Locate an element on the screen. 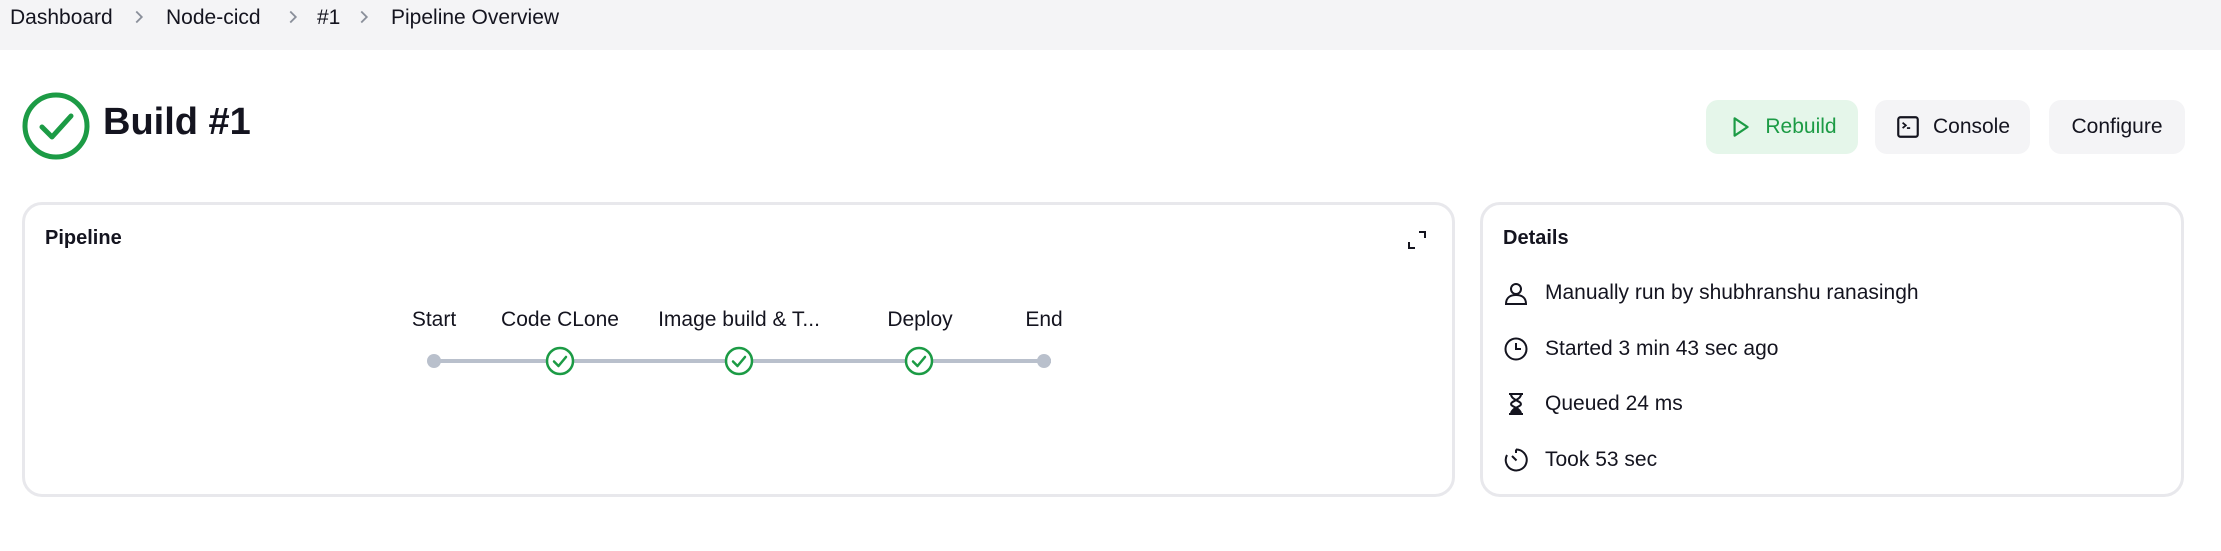 The image size is (2221, 551). timer-icon is located at coordinates (1516, 460).